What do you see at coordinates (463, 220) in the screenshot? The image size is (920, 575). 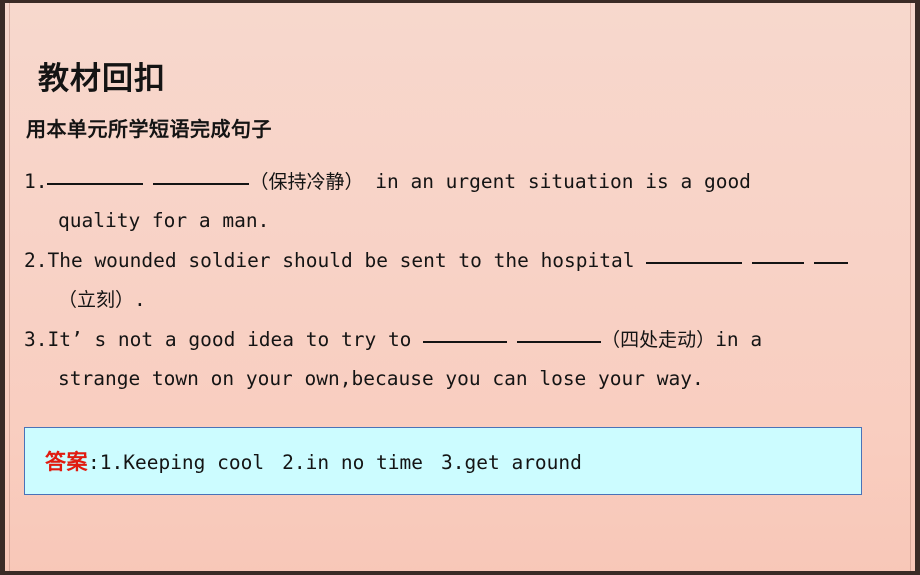 I see `question-line: quality for a man.` at bounding box center [463, 220].